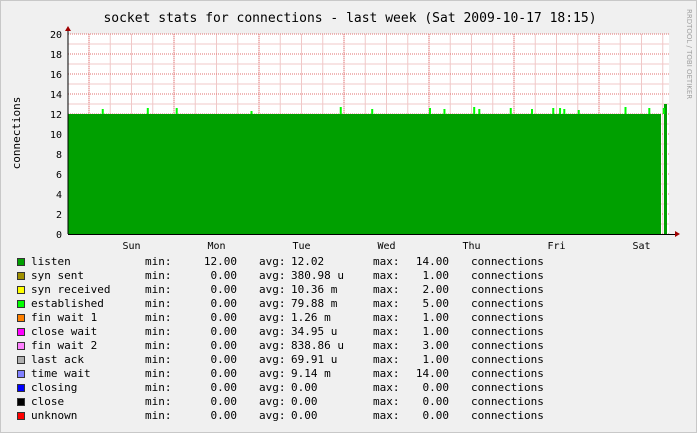  Describe the element at coordinates (216, 246) in the screenshot. I see `x-tick-label: Mon` at that location.